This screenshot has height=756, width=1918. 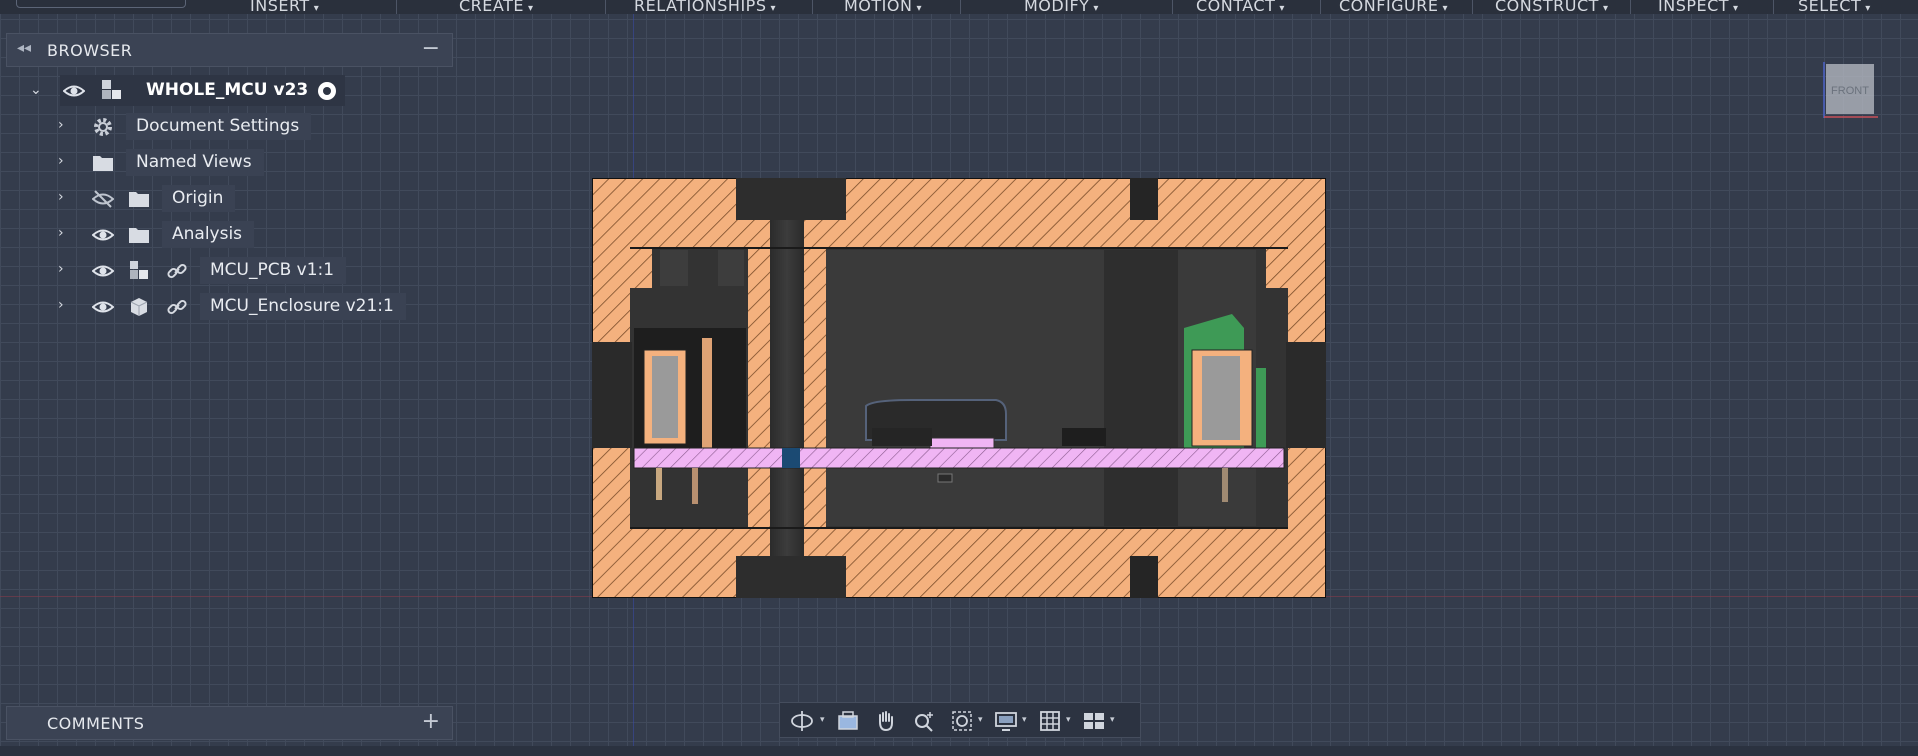 I want to click on view-cube: FRONT, so click(x=1848, y=90).